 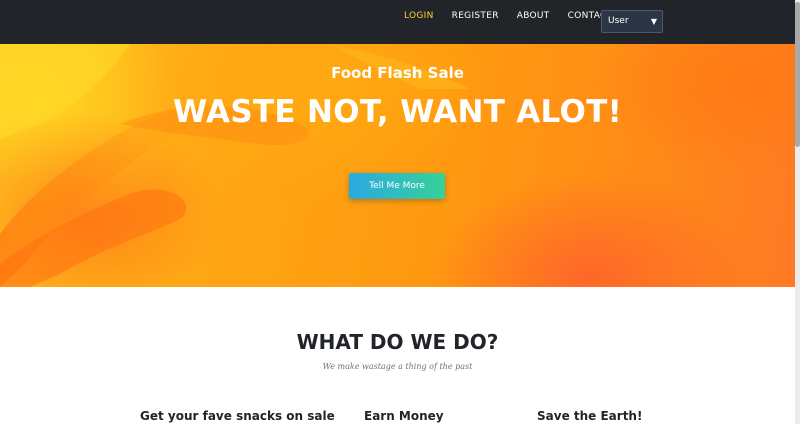 I want to click on nav-link-about: ABOUT, so click(x=533, y=16).